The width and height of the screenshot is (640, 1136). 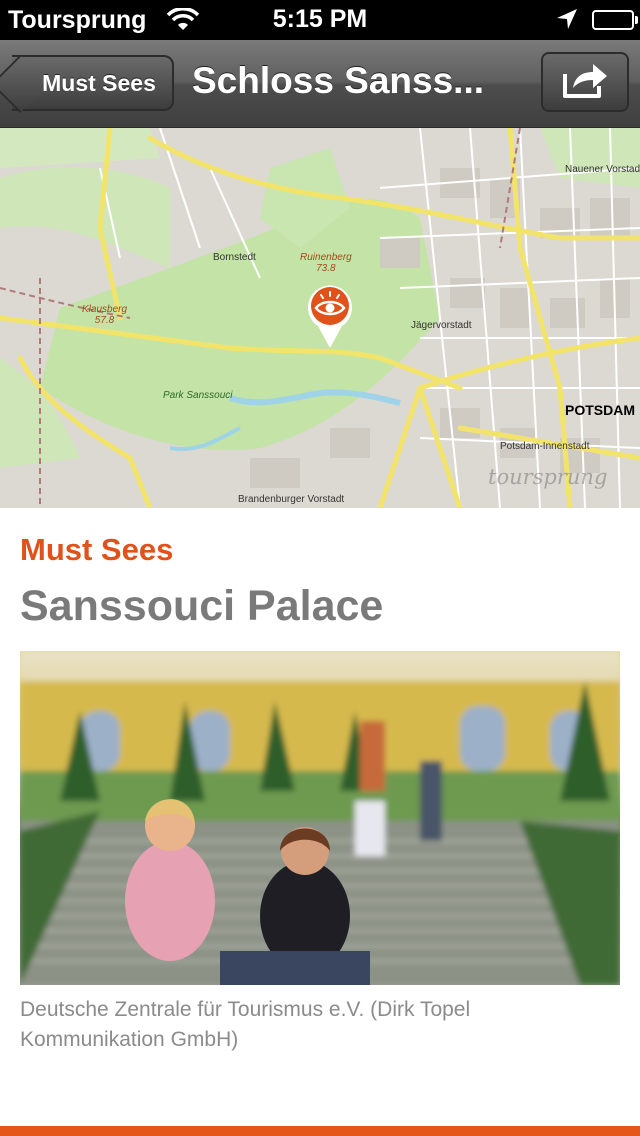 What do you see at coordinates (615, 20) in the screenshot?
I see `battery-icon` at bounding box center [615, 20].